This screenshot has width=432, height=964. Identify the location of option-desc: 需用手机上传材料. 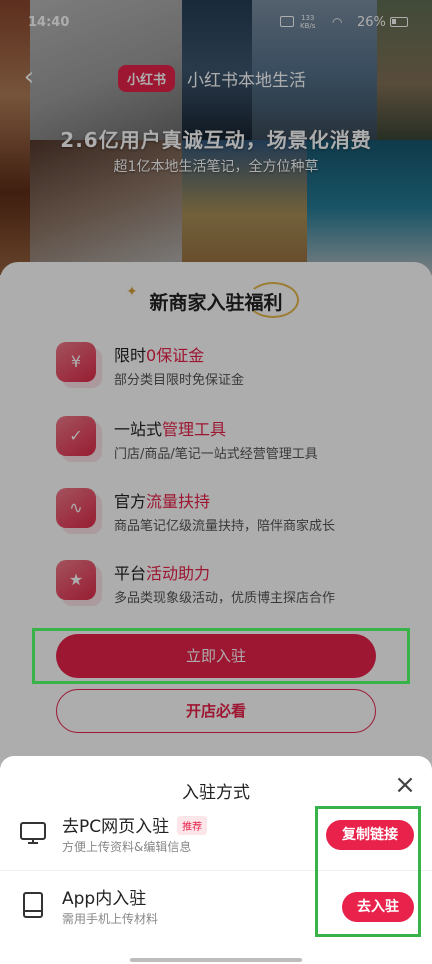
(110, 919).